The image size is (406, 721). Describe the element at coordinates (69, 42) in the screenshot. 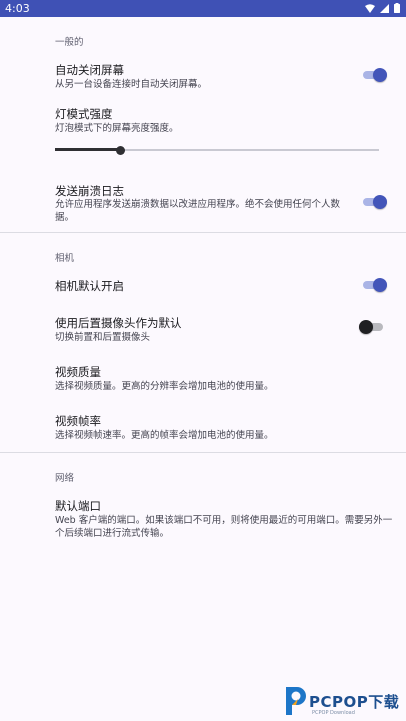

I see `section-header-general: 一般的` at that location.